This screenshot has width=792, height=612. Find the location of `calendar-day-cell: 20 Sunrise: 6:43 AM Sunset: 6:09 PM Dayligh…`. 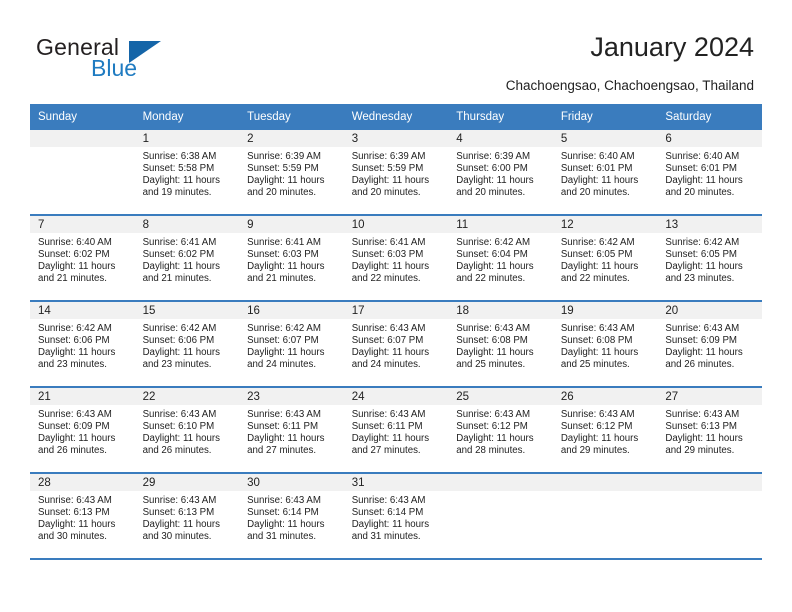

calendar-day-cell: 20 Sunrise: 6:43 AM Sunset: 6:09 PM Dayligh… is located at coordinates (709, 344).